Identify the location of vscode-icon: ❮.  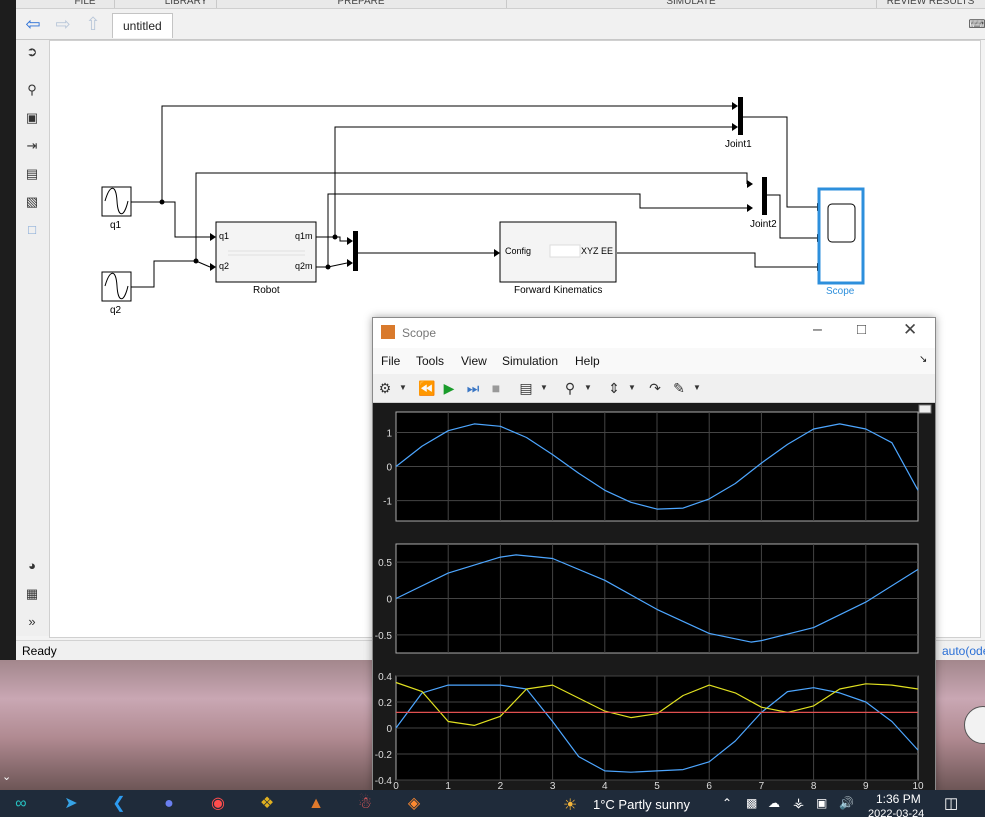
(119, 804).